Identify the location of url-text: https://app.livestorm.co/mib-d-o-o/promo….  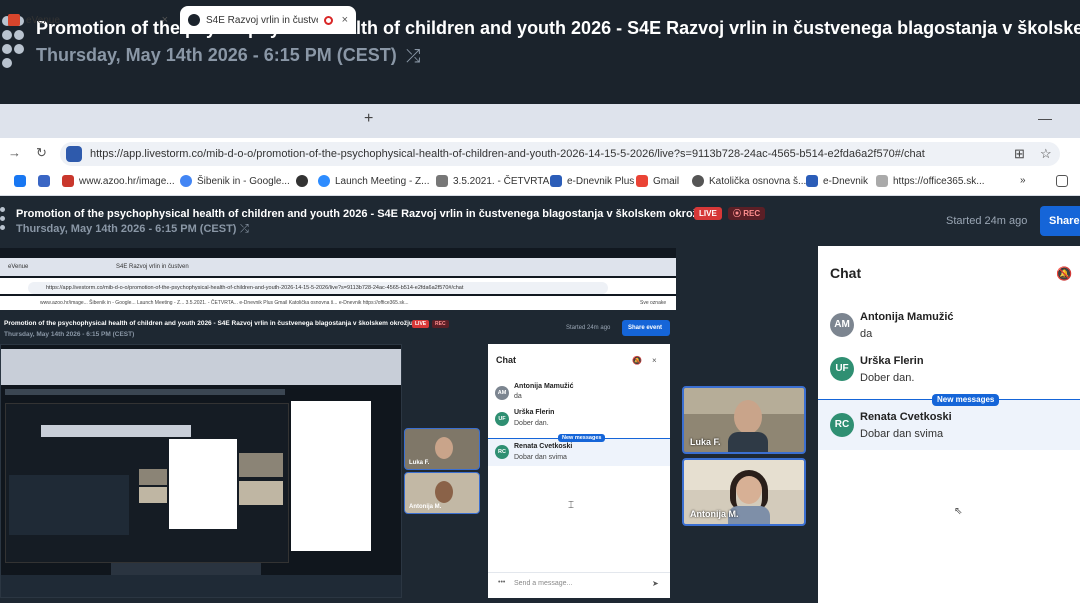
(550, 154).